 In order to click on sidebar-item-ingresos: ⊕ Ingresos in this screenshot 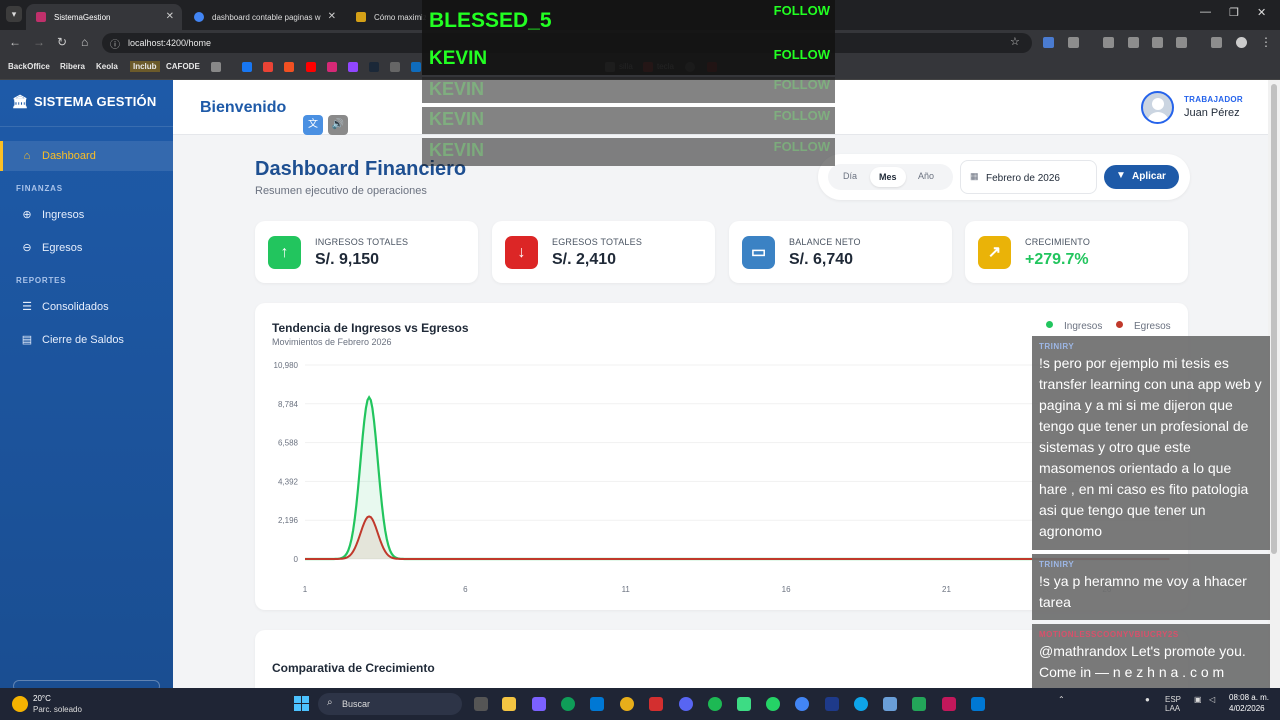, I will do `click(86, 215)`.